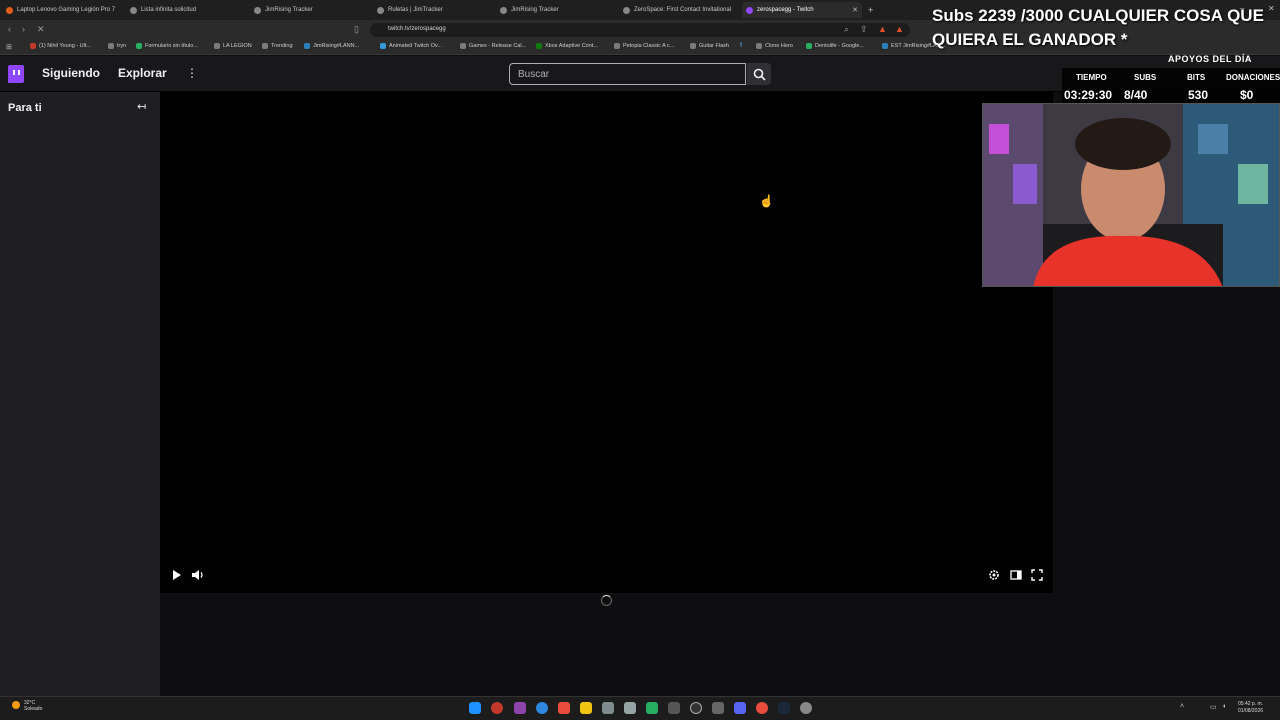  What do you see at coordinates (33, 706) in the screenshot?
I see `weather-widget: 32°C Soleado` at bounding box center [33, 706].